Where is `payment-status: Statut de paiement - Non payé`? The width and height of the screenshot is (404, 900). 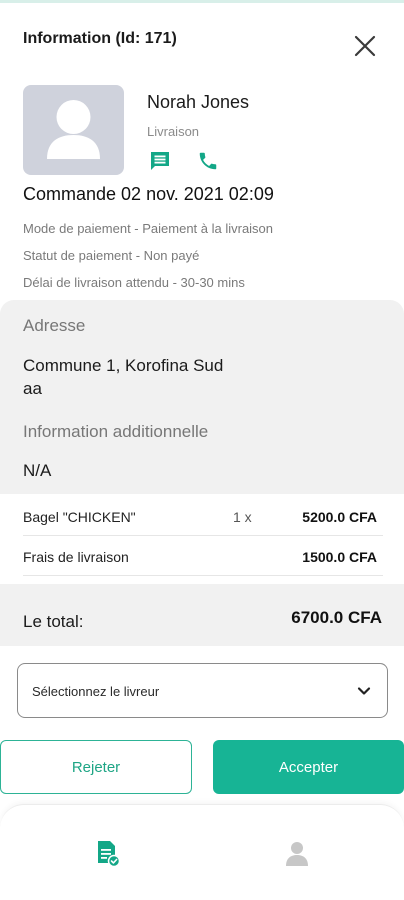
payment-status: Statut de paiement - Non payé is located at coordinates (111, 255).